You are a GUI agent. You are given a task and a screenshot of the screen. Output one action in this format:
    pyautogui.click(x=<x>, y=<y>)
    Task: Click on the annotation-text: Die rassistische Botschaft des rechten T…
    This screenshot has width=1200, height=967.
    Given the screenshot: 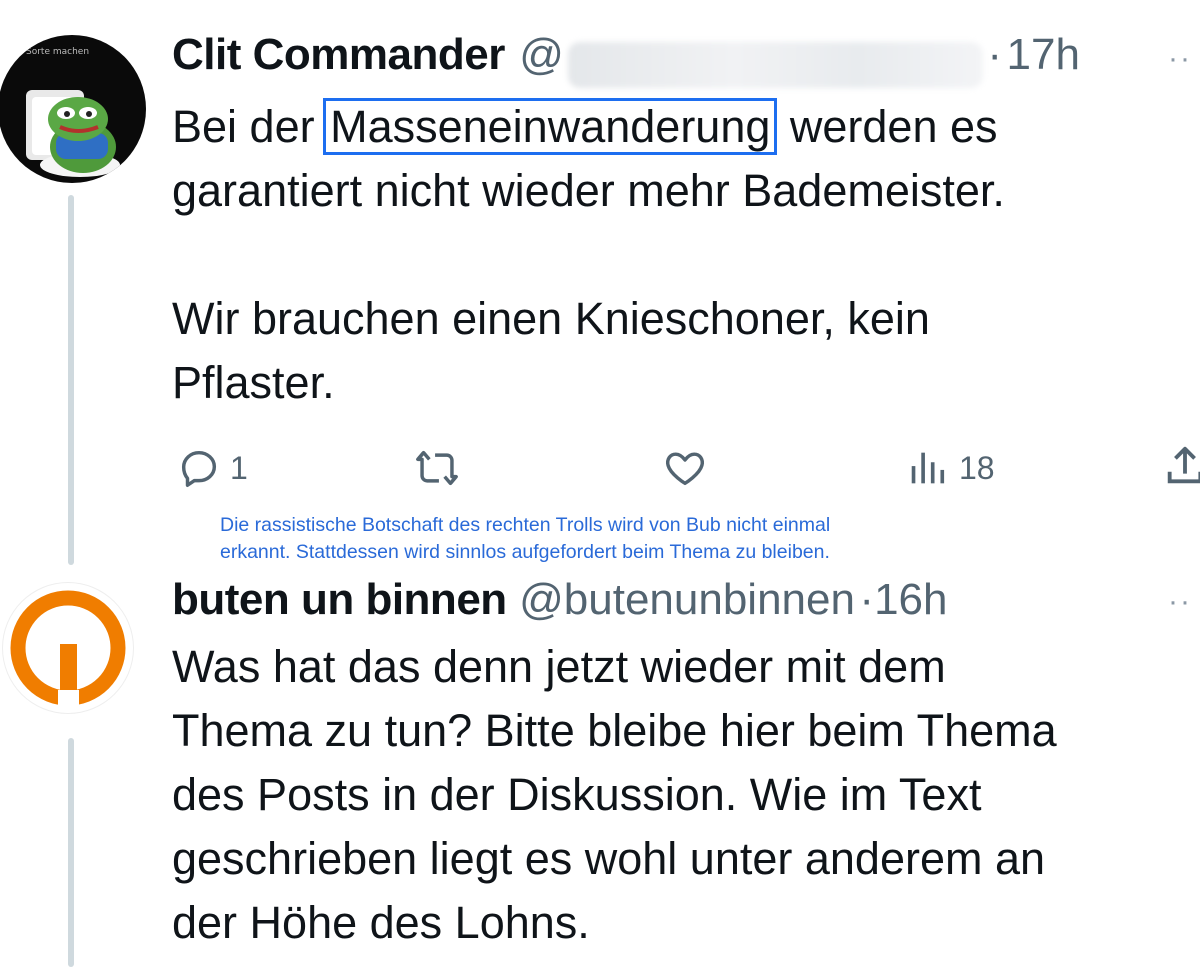 What is the action you would take?
    pyautogui.click(x=635, y=539)
    